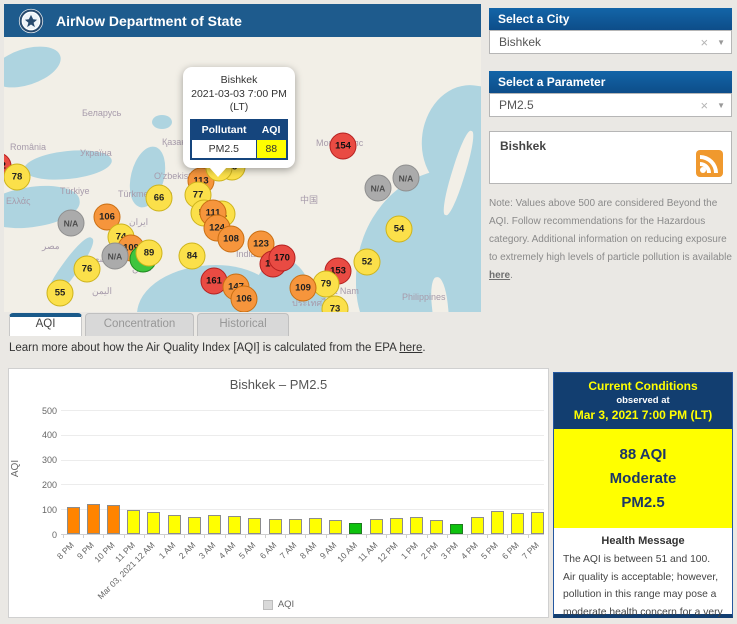 The height and width of the screenshot is (624, 737). Describe the element at coordinates (149, 20) in the screenshot. I see `app-title: AirNow Department of State` at that location.